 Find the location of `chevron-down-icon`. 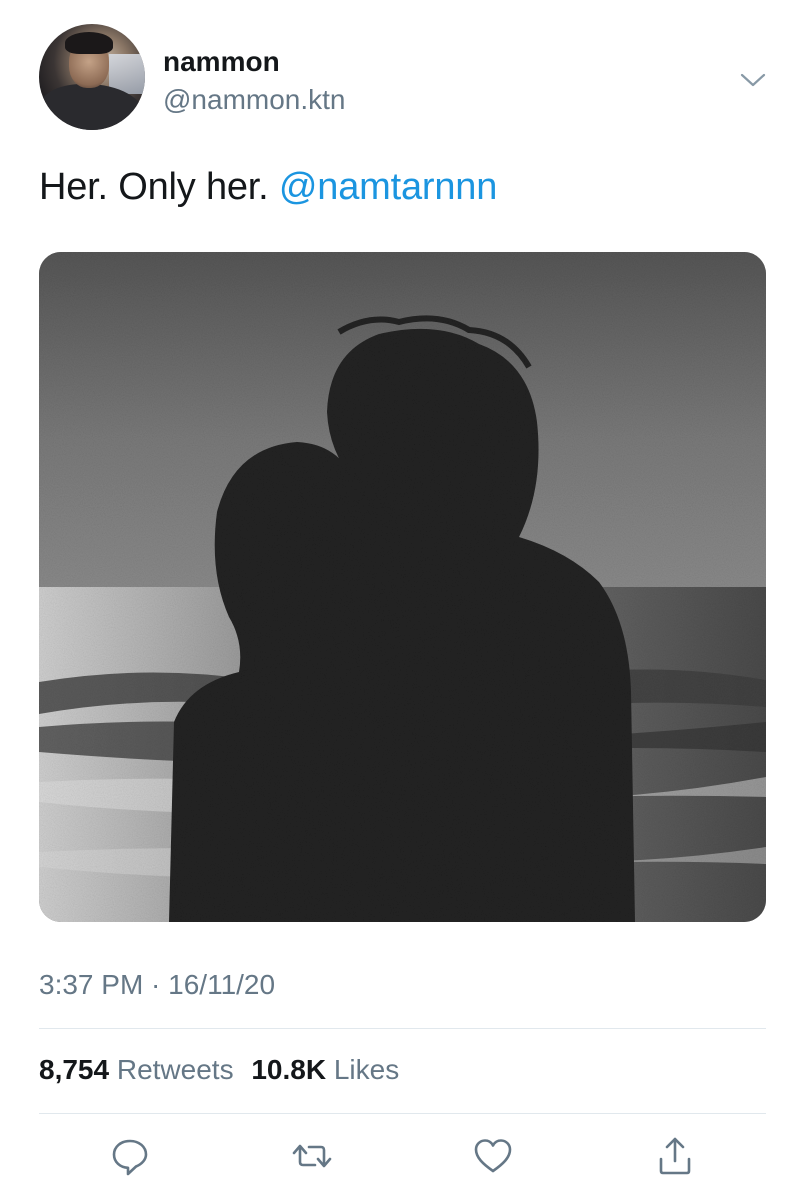

chevron-down-icon is located at coordinates (753, 80).